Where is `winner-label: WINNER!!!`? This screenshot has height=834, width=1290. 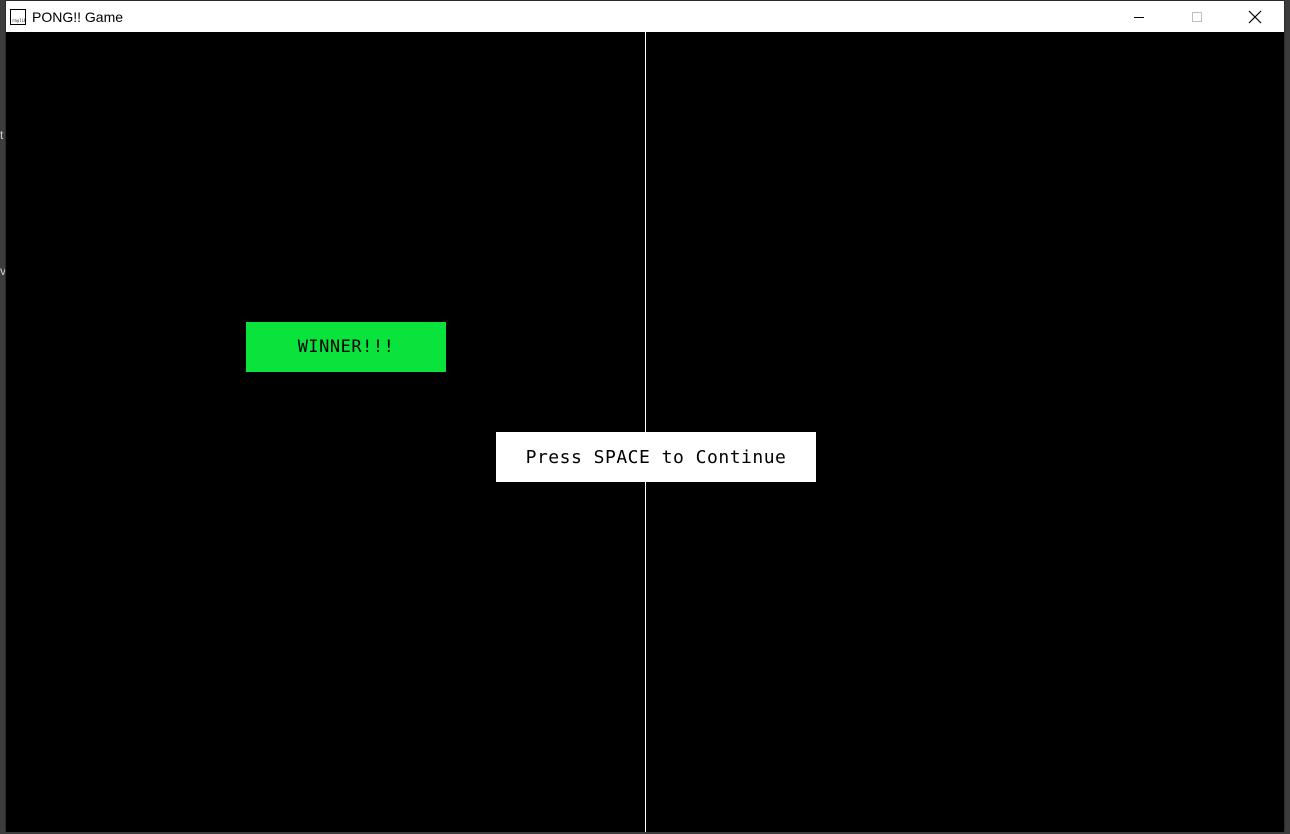 winner-label: WINNER!!! is located at coordinates (346, 347).